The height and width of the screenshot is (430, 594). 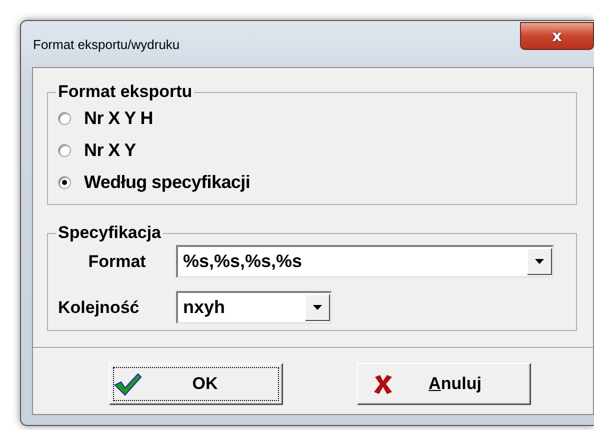 What do you see at coordinates (365, 261) in the screenshot?
I see `dropdown-field: %s,%s,%s,%s` at bounding box center [365, 261].